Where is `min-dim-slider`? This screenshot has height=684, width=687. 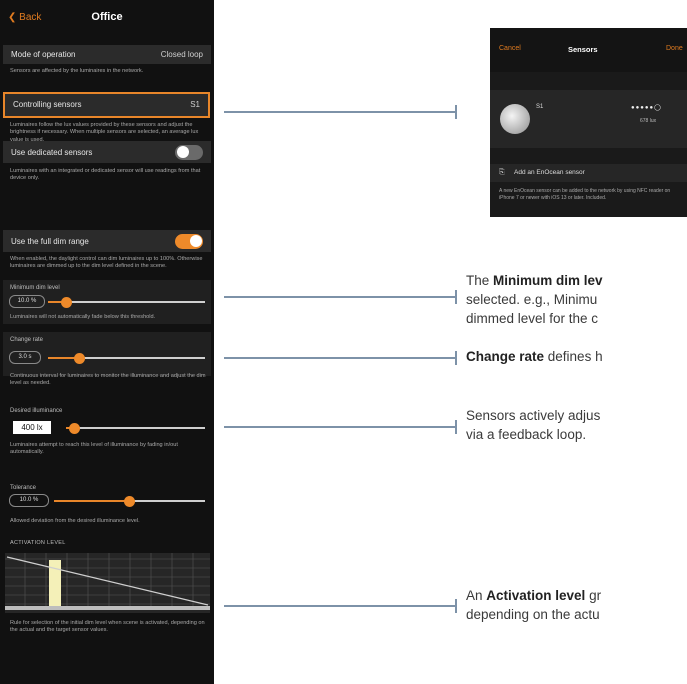 min-dim-slider is located at coordinates (126, 302).